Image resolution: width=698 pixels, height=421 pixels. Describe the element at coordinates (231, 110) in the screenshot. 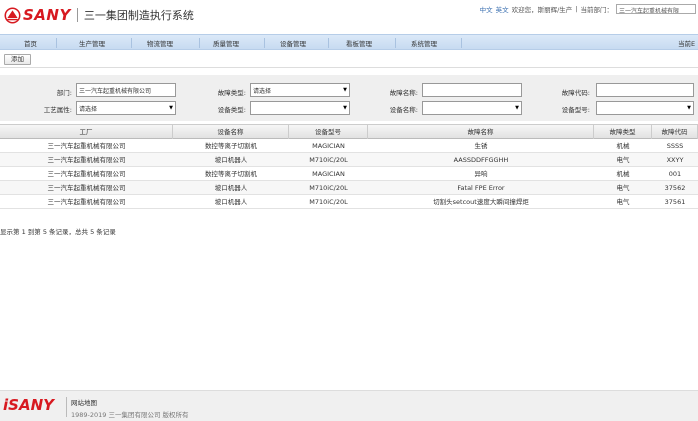

I see `equip-type-label: 设备类型:` at that location.